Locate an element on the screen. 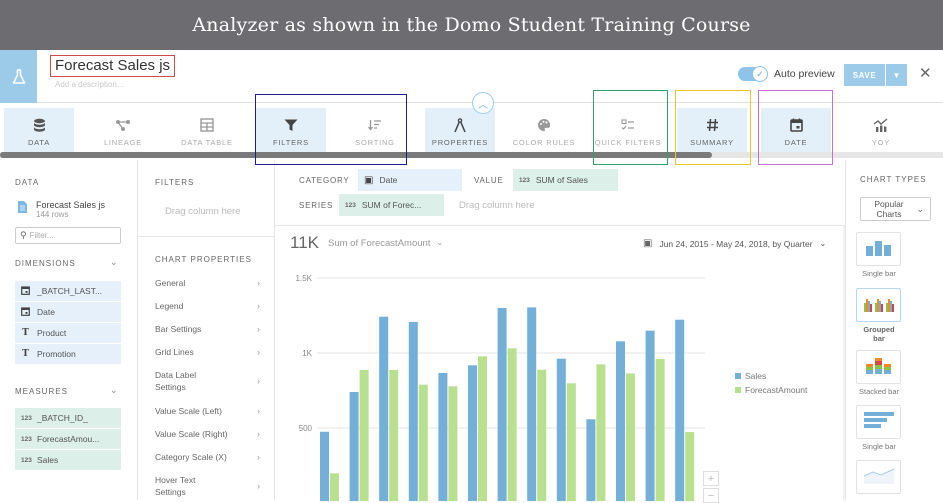 The image size is (943, 503). chart-property-item: Legend › is located at coordinates (207, 306).